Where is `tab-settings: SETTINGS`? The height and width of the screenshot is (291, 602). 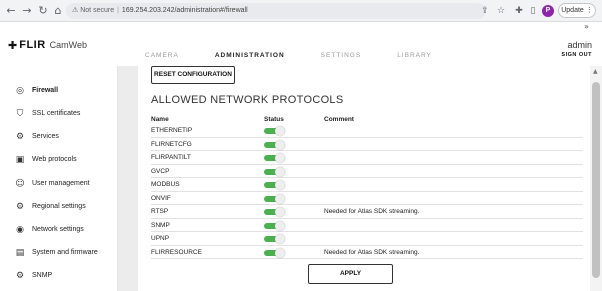
tab-settings: SETTINGS is located at coordinates (341, 57).